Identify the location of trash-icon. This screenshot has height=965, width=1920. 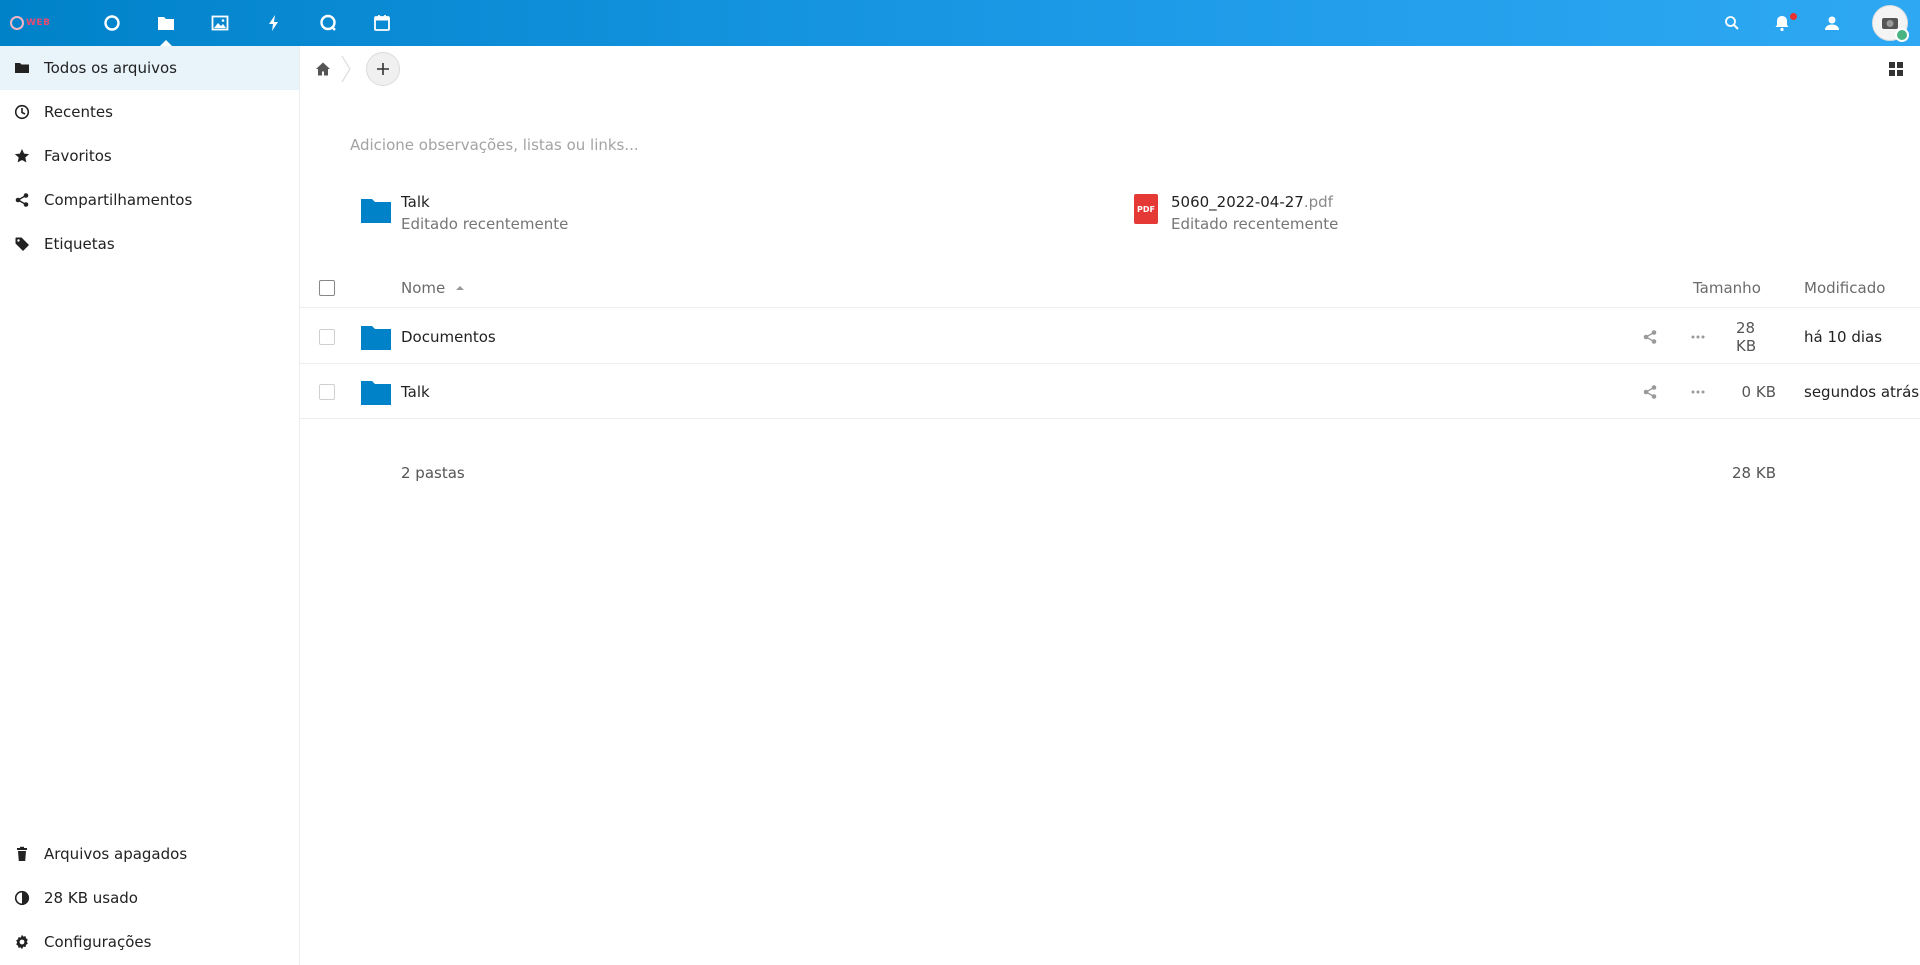
(22, 854).